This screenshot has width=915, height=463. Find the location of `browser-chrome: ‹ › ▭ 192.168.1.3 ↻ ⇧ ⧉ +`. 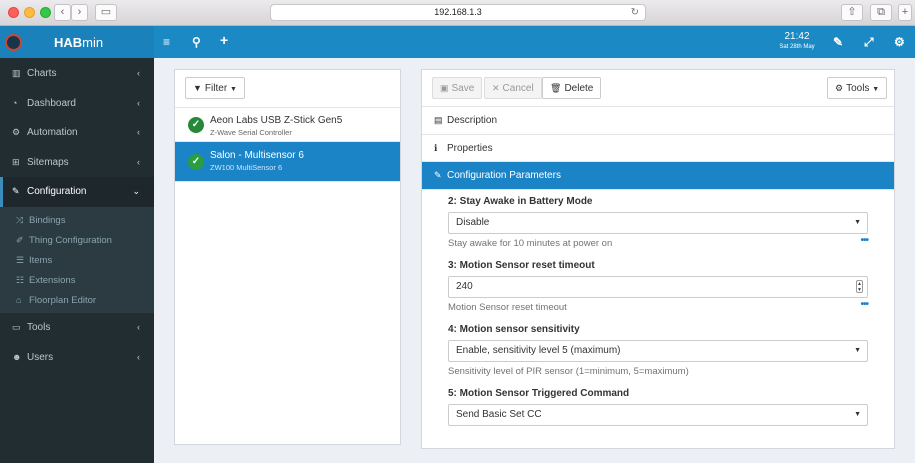

browser-chrome: ‹ › ▭ 192.168.1.3 ↻ ⇧ ⧉ + is located at coordinates (457, 13).